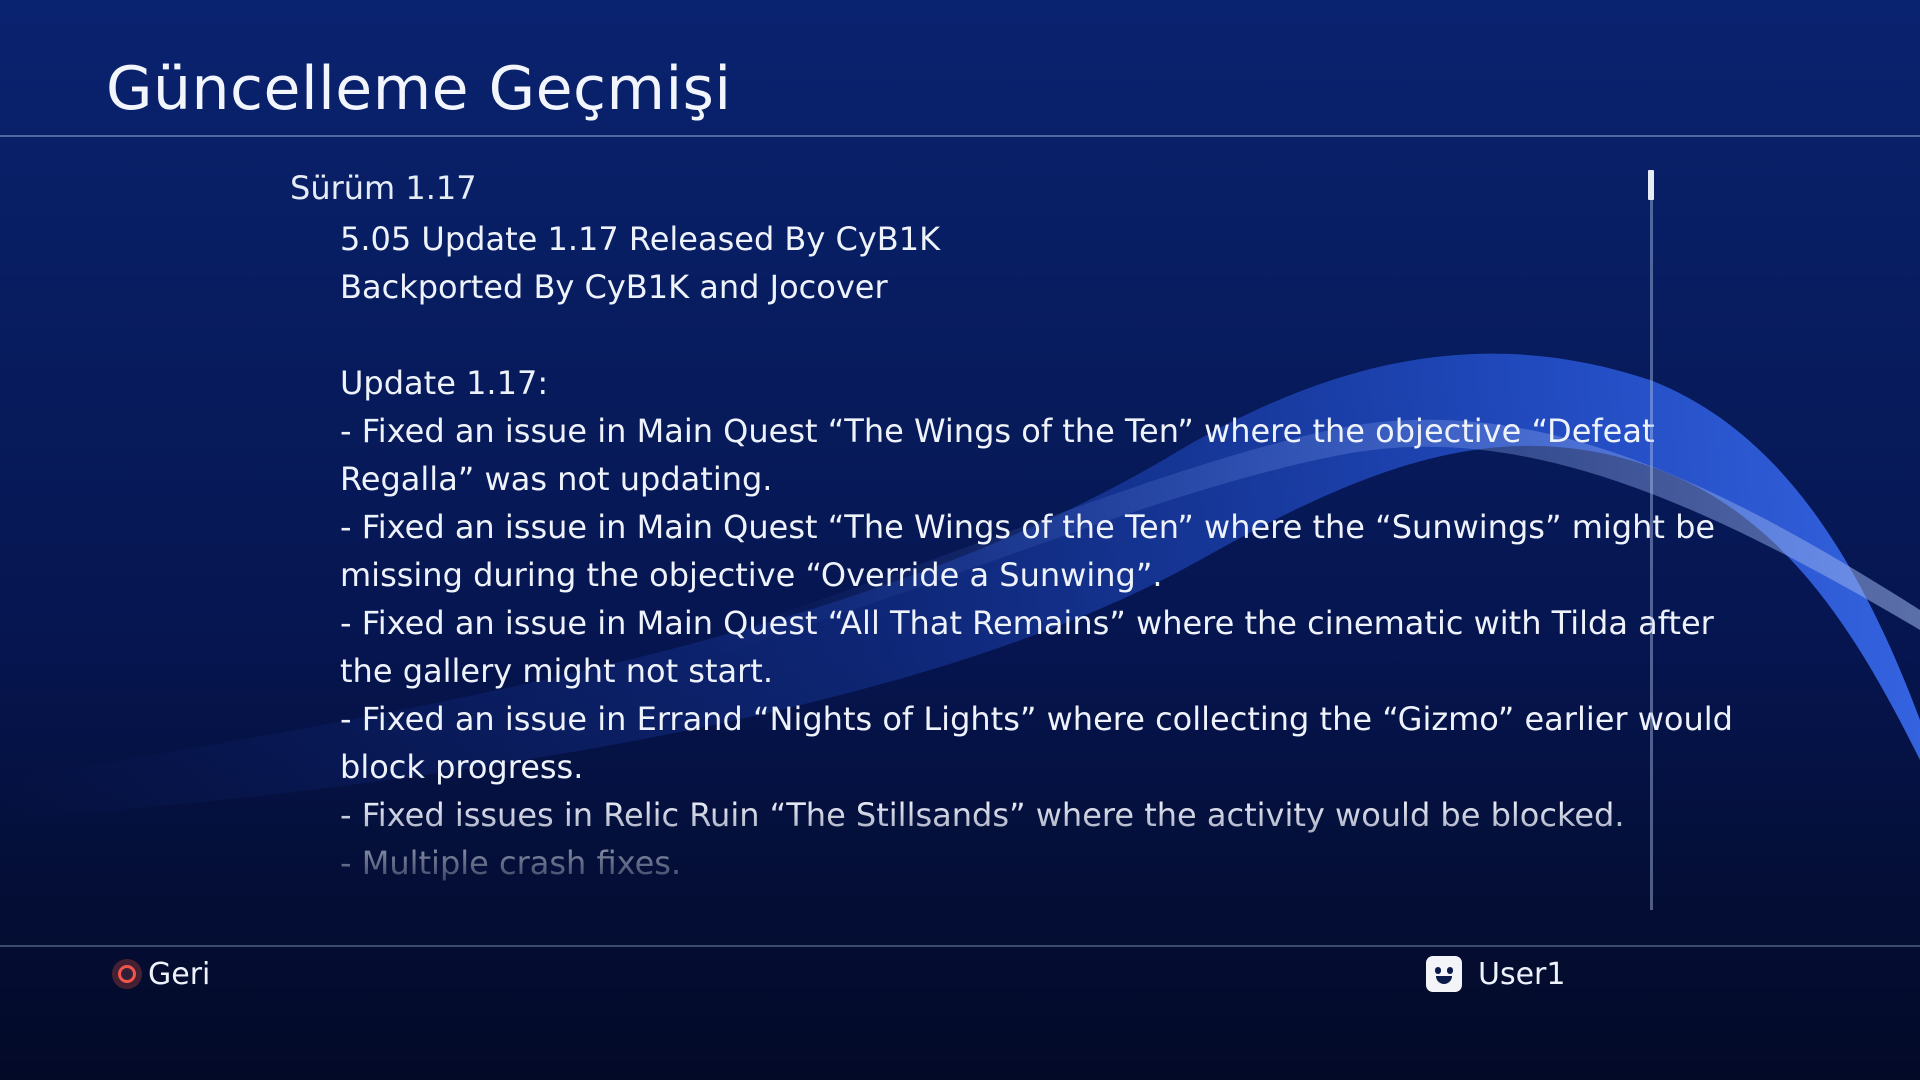 The width and height of the screenshot is (1920, 1080). I want to click on user-indicator: User1, so click(1495, 974).